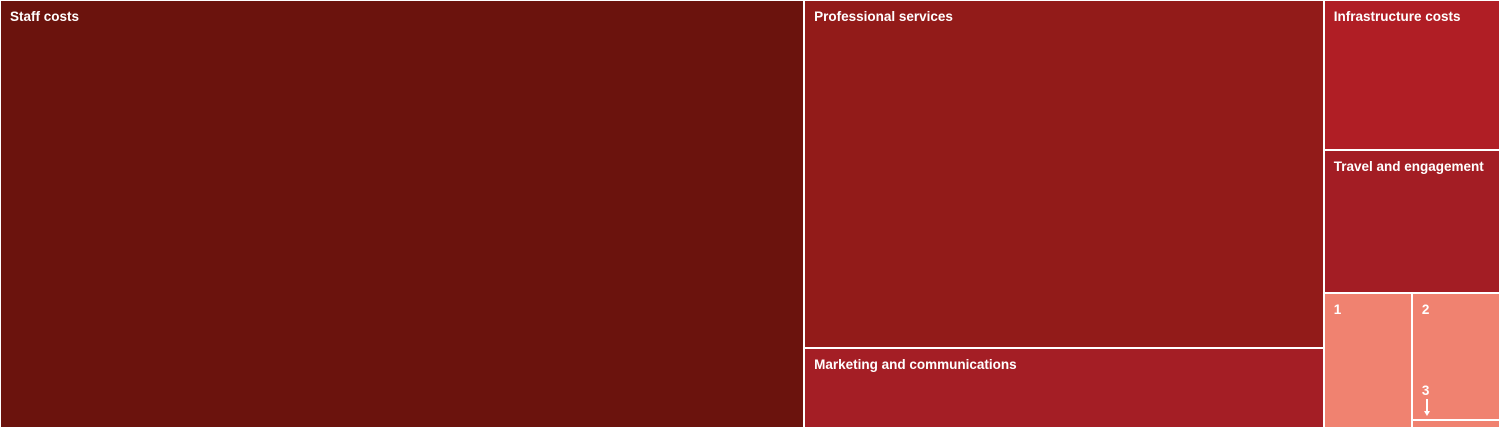 This screenshot has height=428, width=1500. I want to click on treemap-label-1: 1, so click(1337, 309).